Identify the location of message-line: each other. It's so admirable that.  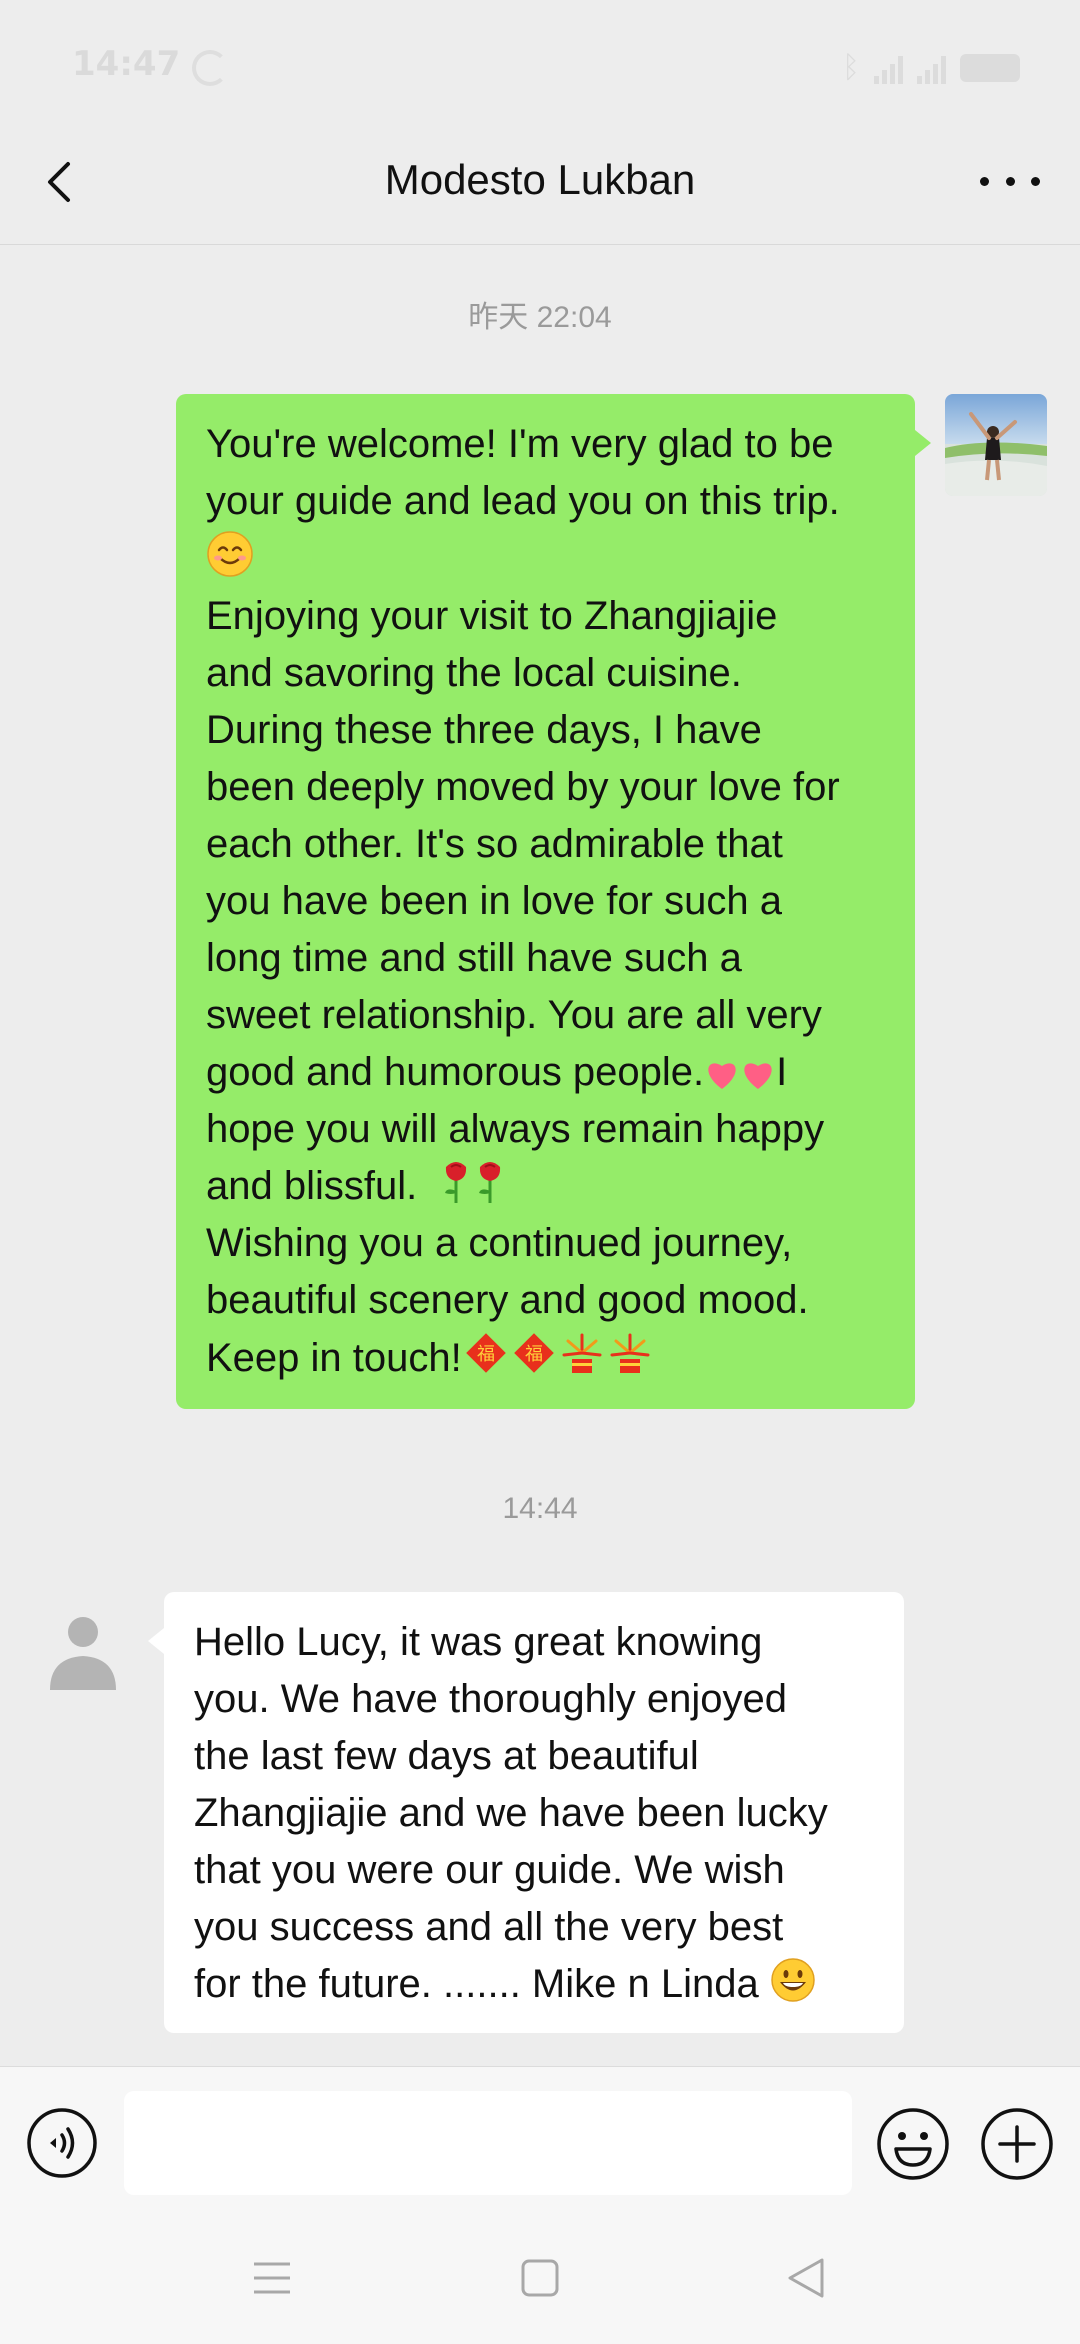
(494, 844).